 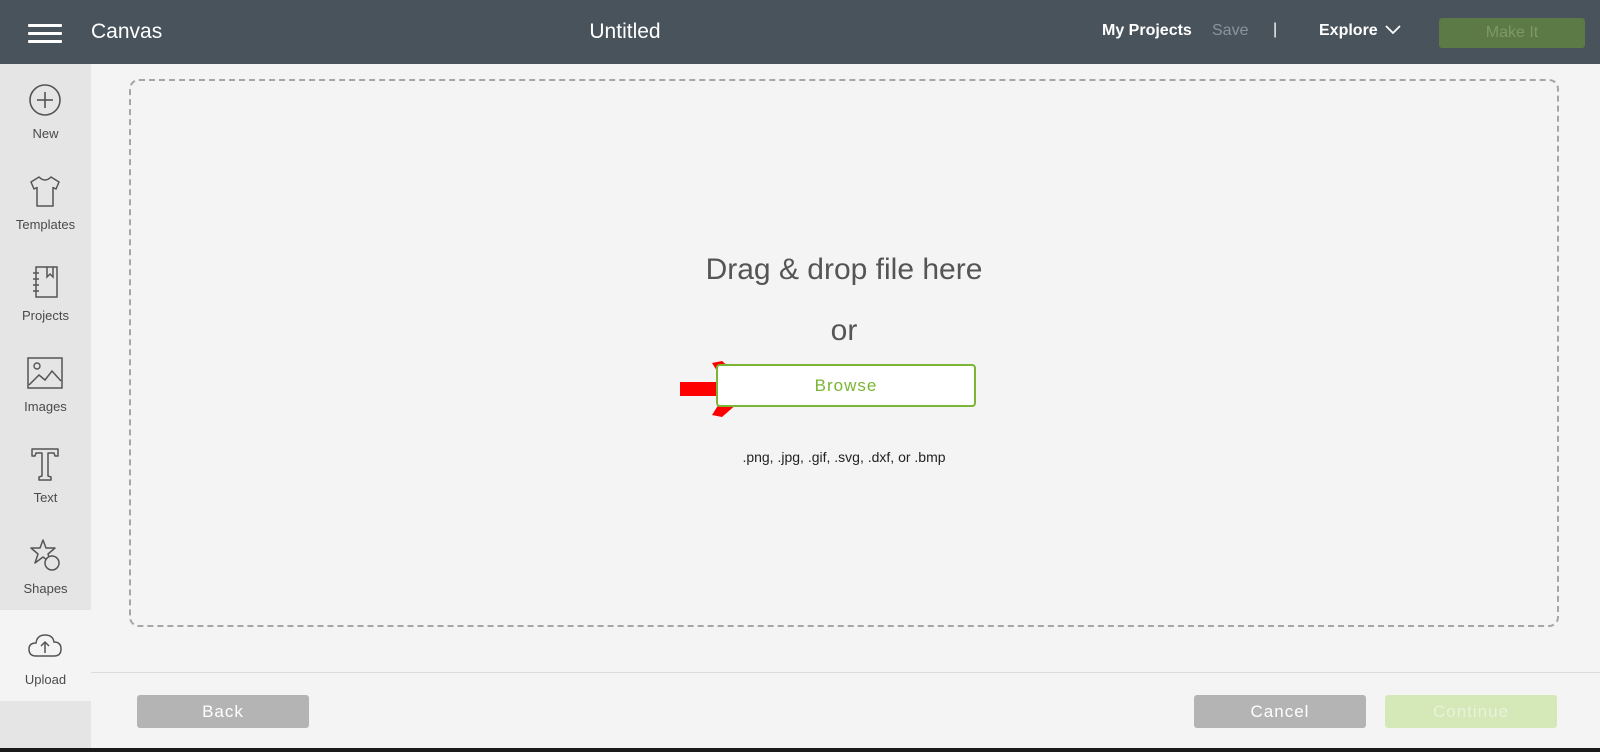 I want to click on my-projects-link: My Projects, so click(x=1147, y=31).